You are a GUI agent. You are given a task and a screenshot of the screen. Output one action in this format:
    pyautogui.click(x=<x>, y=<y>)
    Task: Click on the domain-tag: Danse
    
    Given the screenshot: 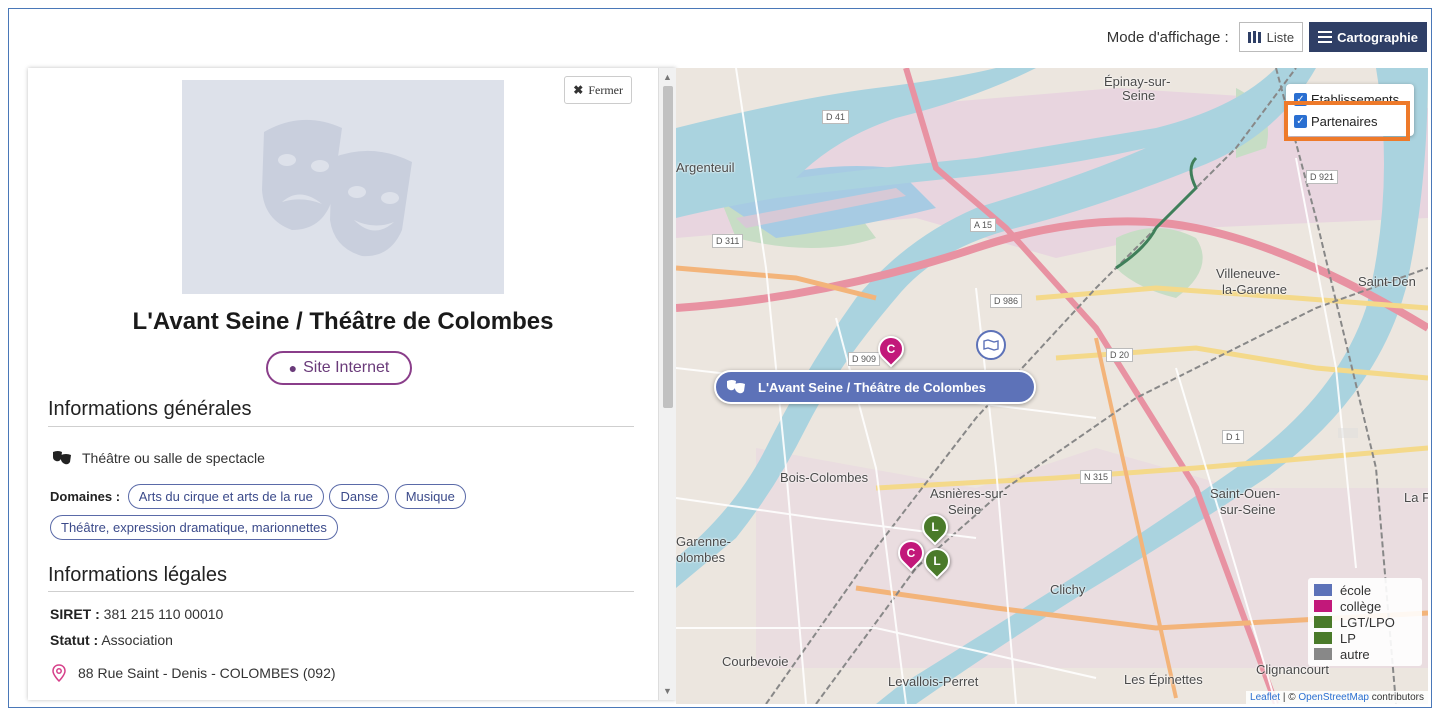 What is the action you would take?
    pyautogui.click(x=359, y=496)
    